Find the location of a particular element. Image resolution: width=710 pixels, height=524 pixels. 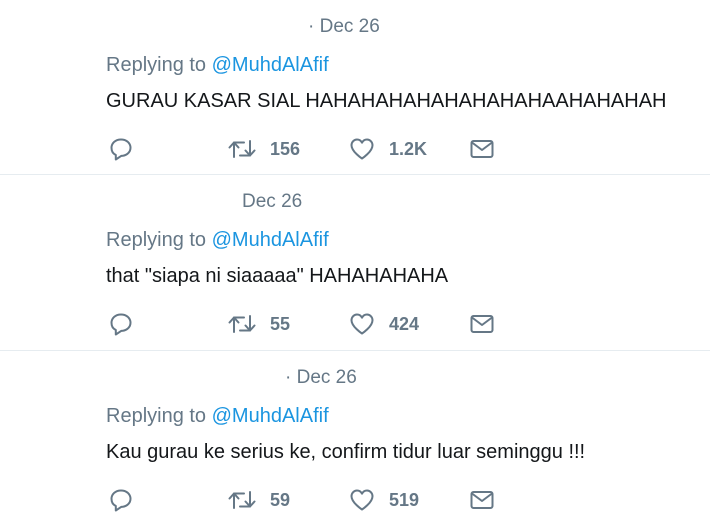

tweet-text: that "siapa ni siaaaaa" HAHAHAHAHA is located at coordinates (277, 276).